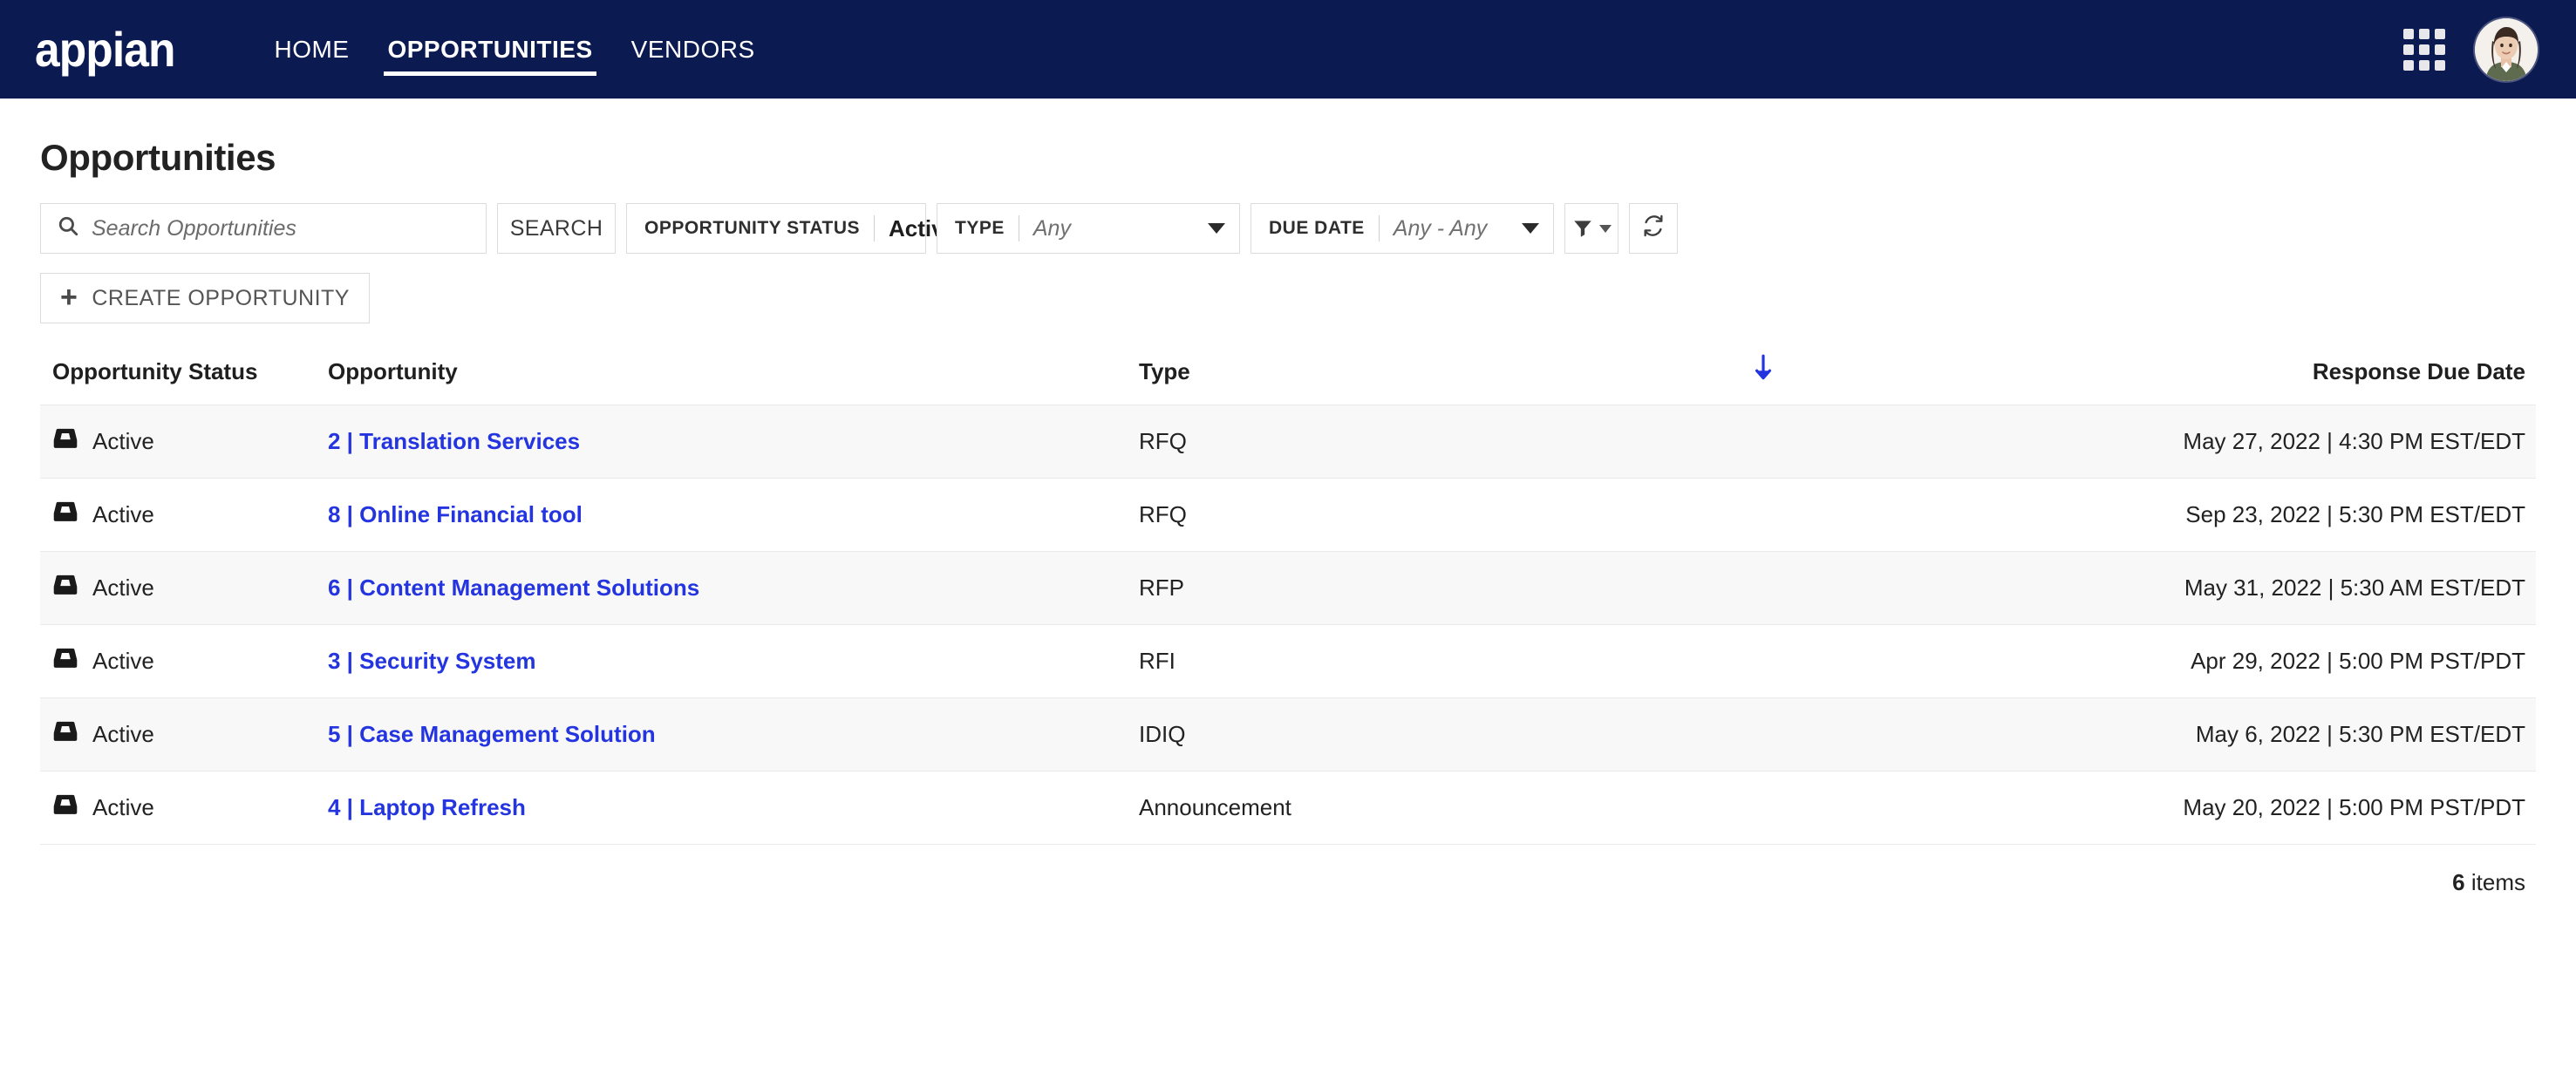  I want to click on opportunity-link: 3 | Security System, so click(432, 661).